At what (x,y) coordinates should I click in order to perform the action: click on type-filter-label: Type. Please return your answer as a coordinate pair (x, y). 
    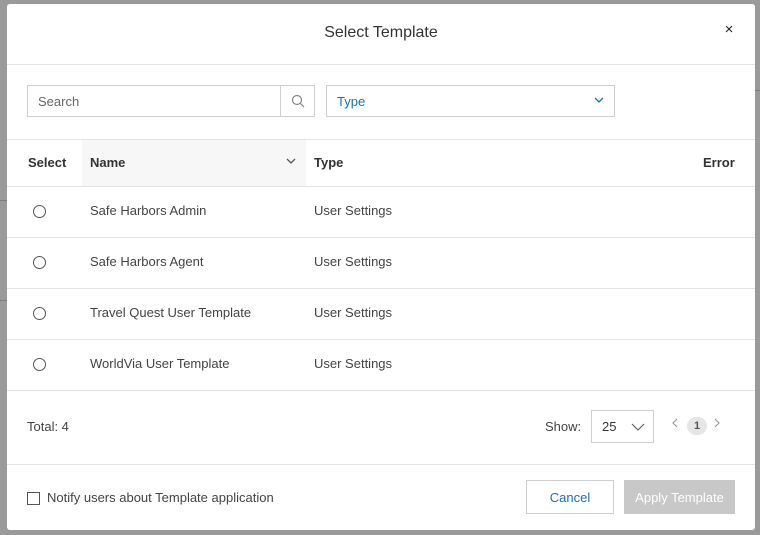
    Looking at the image, I should click on (351, 101).